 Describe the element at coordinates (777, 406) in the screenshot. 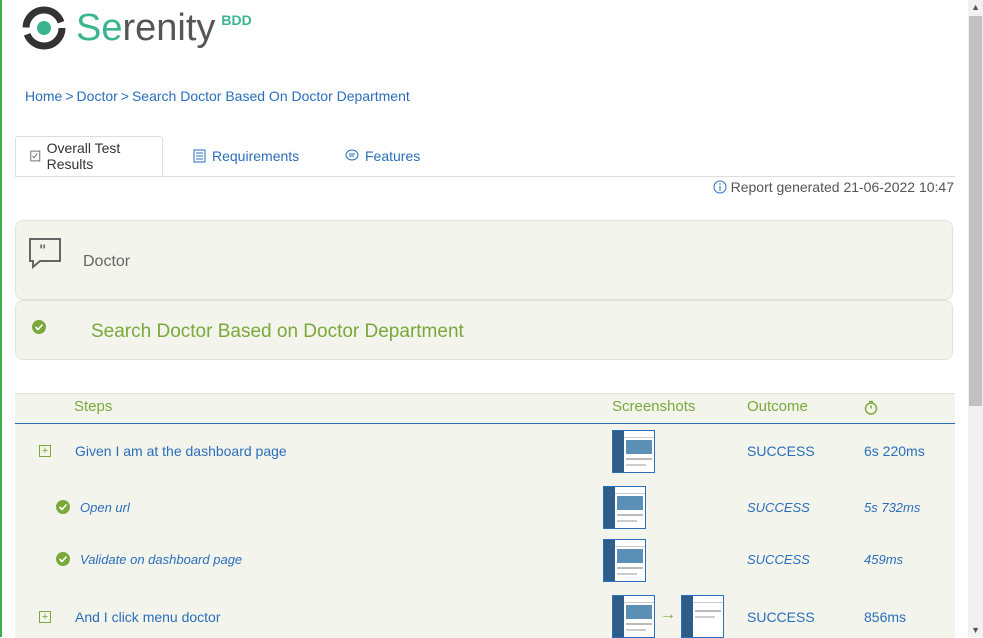

I see `header-outcome: Outcome` at that location.